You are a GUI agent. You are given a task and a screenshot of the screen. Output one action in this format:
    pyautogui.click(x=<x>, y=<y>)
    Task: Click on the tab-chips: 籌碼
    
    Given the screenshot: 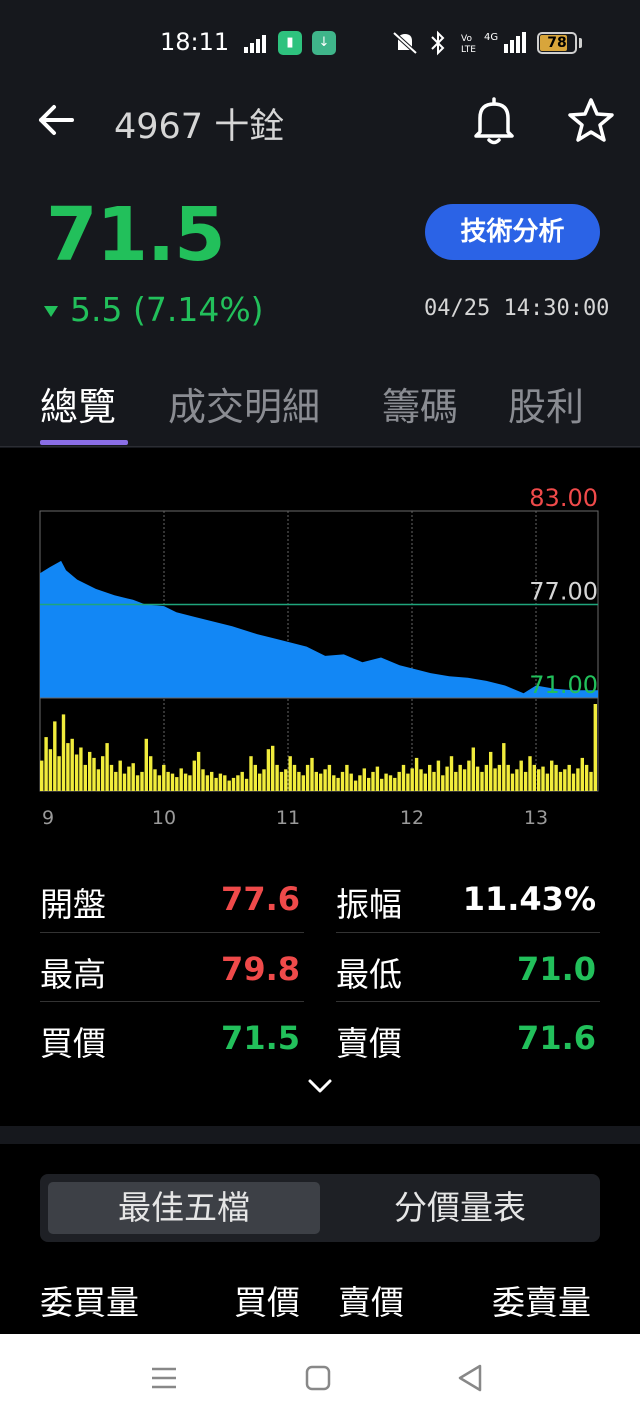 What is the action you would take?
    pyautogui.click(x=420, y=403)
    